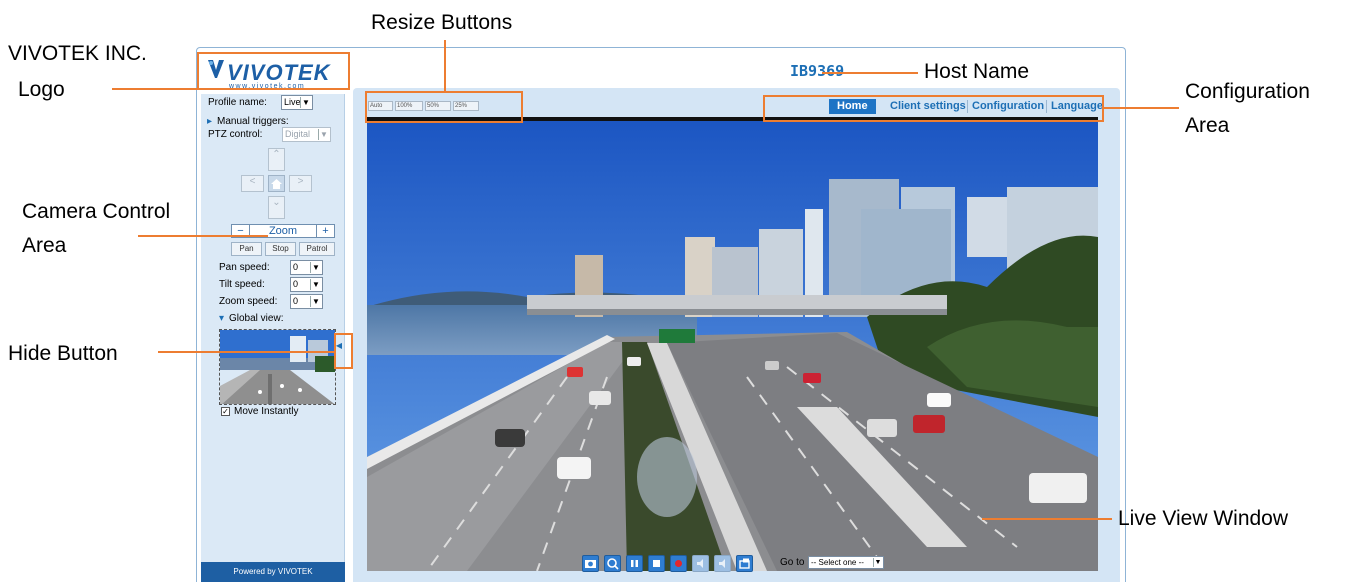 The height and width of the screenshot is (582, 1352). I want to click on profile-name-select: Live ▼, so click(297, 102).